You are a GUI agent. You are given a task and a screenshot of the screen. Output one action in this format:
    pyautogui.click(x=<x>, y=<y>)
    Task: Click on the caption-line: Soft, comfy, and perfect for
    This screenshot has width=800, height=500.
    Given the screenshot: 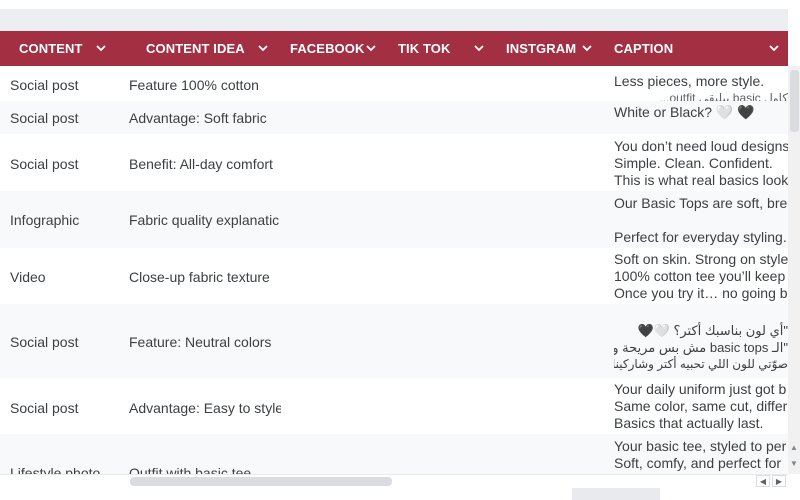 What is the action you would take?
    pyautogui.click(x=698, y=463)
    